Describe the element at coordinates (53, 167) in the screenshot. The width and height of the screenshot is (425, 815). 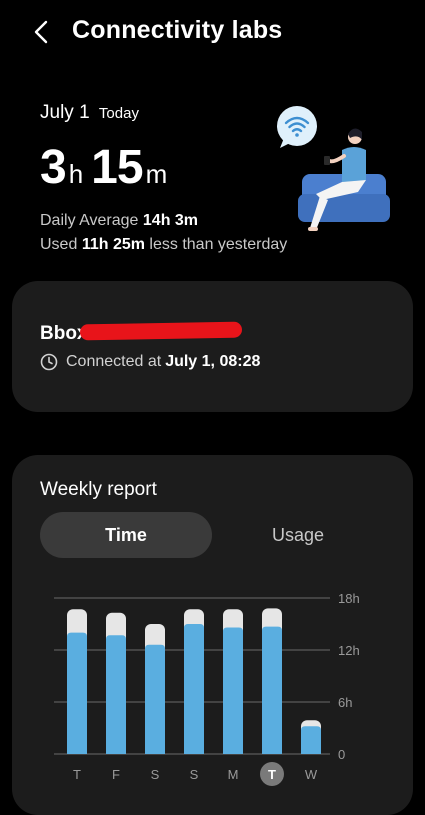
I see `hours-value: 3` at that location.